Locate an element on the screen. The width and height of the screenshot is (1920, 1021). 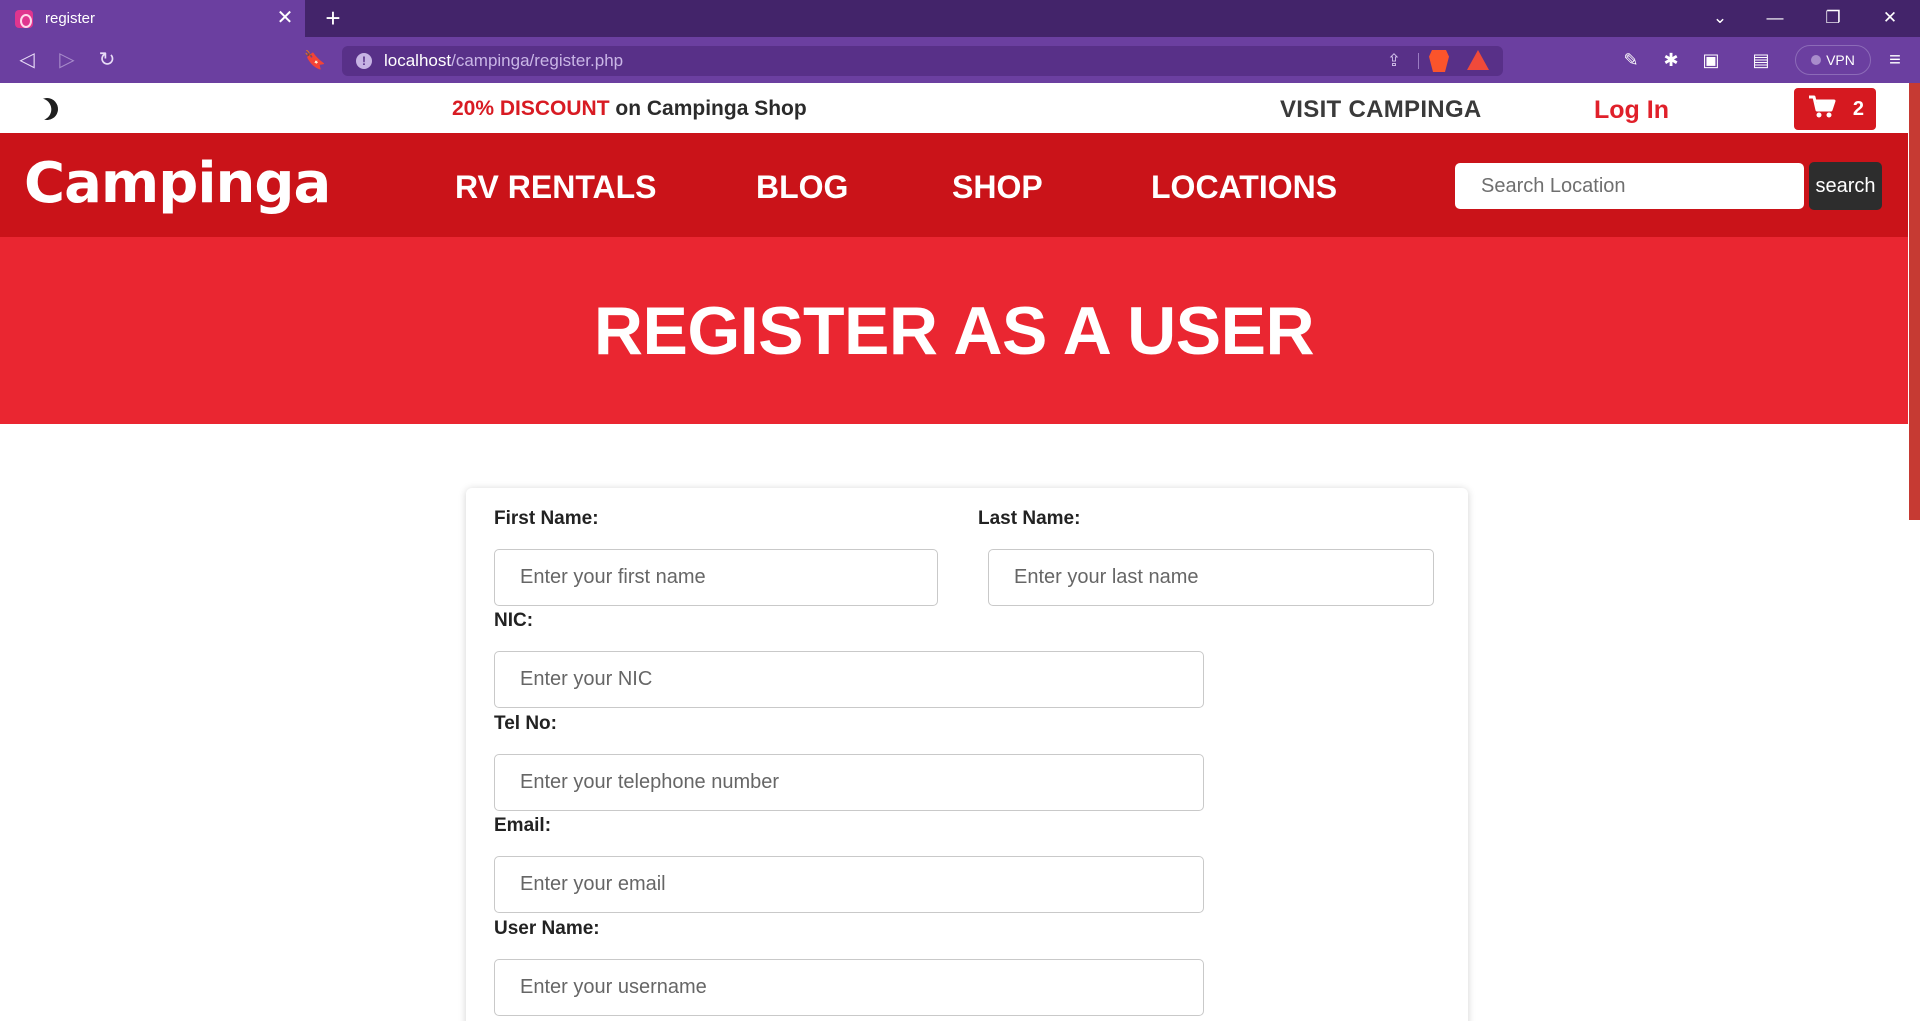
url-host: localhost is located at coordinates (418, 60).